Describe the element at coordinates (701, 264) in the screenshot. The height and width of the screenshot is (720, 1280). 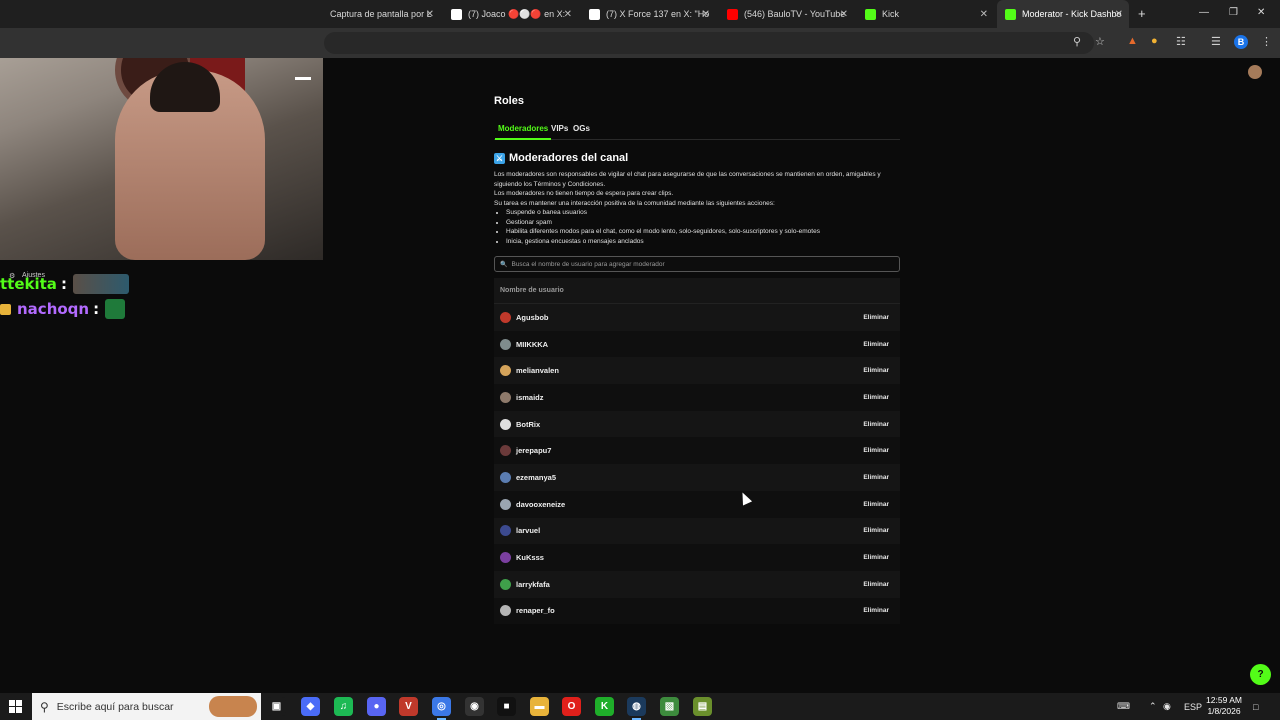
I see `add-moderator-input` at that location.